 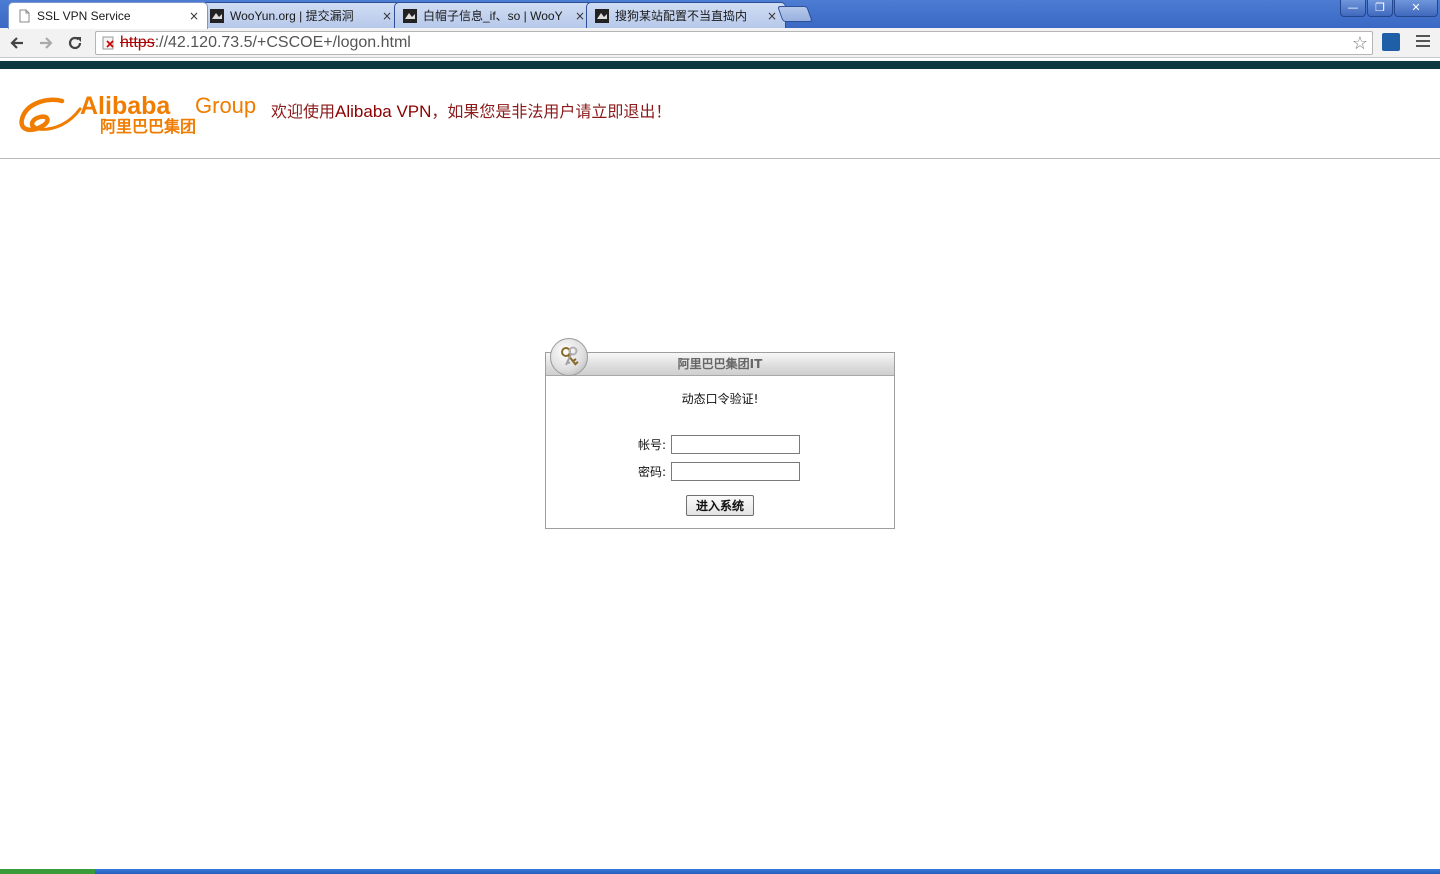 I want to click on page-icon, so click(x=24, y=16).